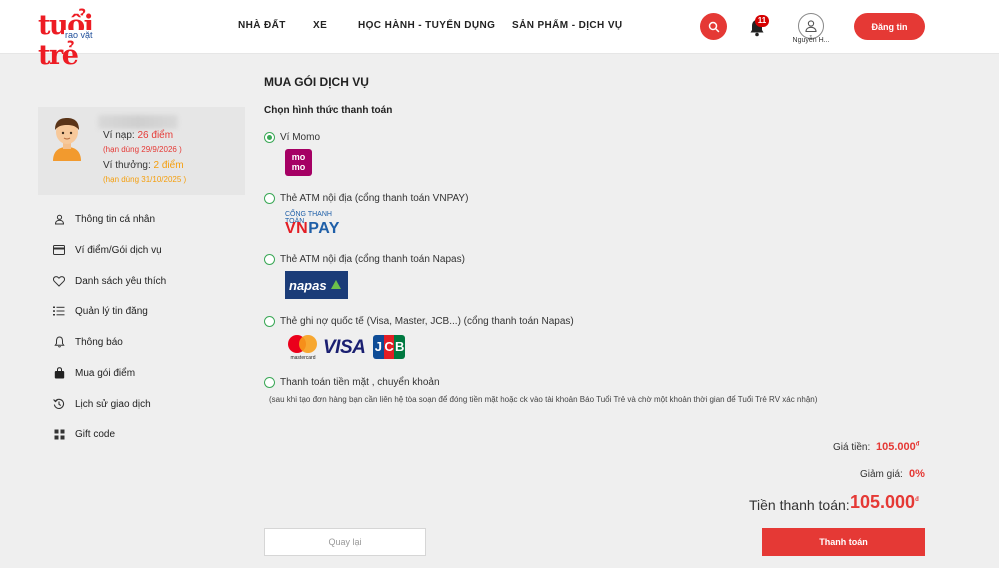  Describe the element at coordinates (95, 434) in the screenshot. I see `sidebar-item-label: Gift code` at that location.